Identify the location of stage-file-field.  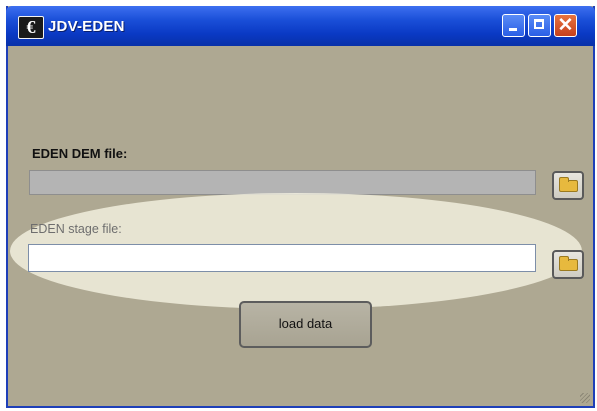
(282, 258).